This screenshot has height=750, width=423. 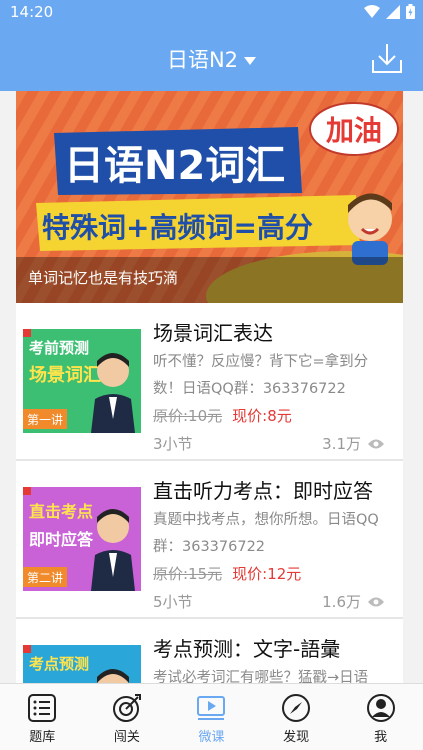 What do you see at coordinates (174, 166) in the screenshot?
I see `banner-line1: 日语N2词汇` at bounding box center [174, 166].